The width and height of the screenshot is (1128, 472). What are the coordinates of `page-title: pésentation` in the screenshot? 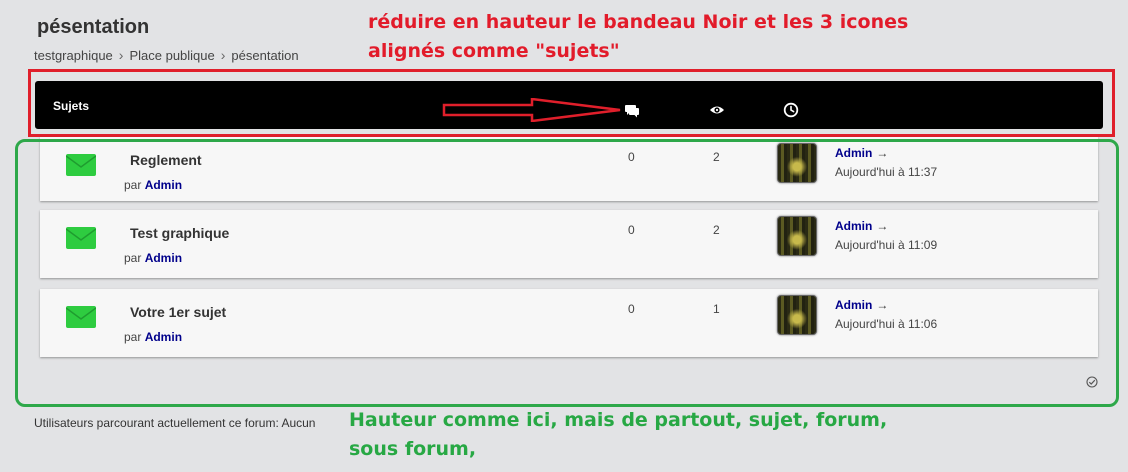 It's located at (93, 27).